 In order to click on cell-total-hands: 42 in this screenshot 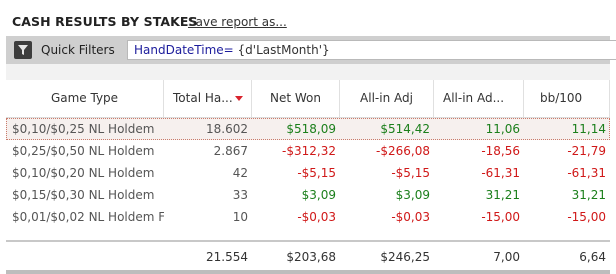, I will do `click(240, 173)`.